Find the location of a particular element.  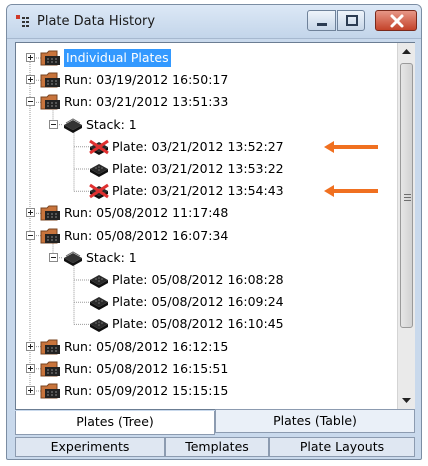

tree-node-label: Plate: 05/08/2012 16:09:24 is located at coordinates (198, 302).